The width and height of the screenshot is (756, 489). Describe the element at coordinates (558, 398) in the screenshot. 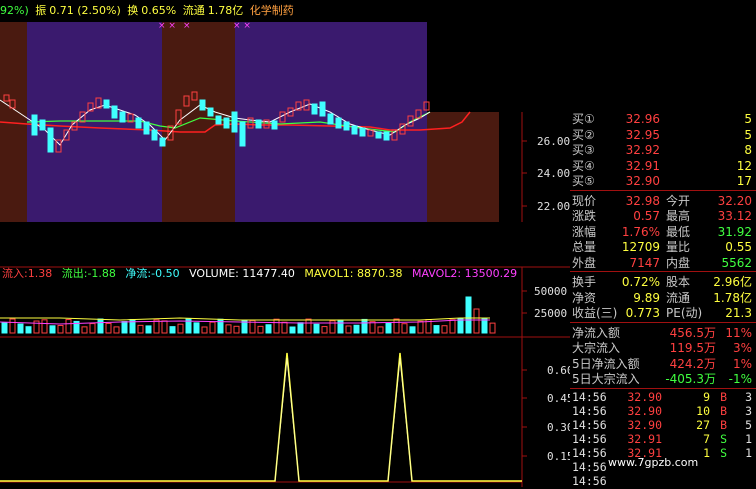

I see `indicator-axis-label: 0.45` at that location.